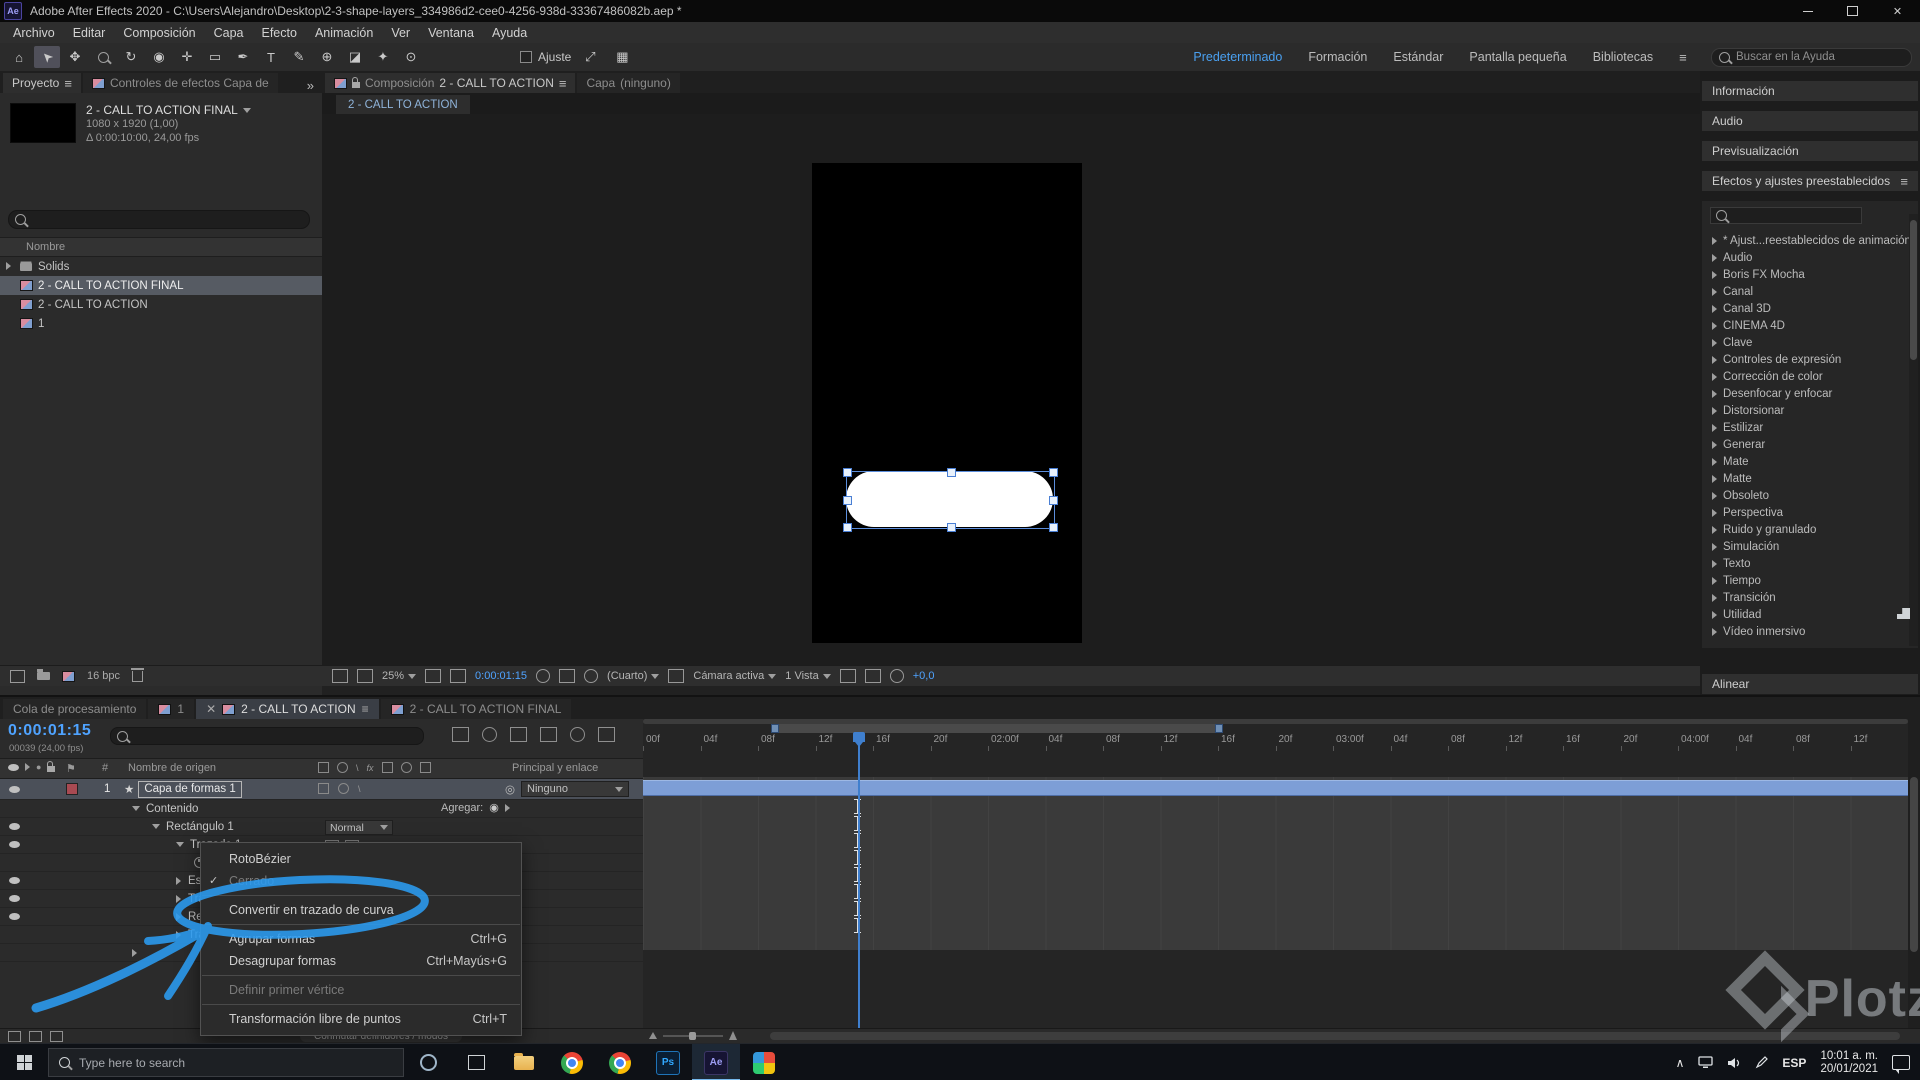 Image resolution: width=1920 pixels, height=1080 pixels. I want to click on tab-layer: Capa (ninguno), so click(628, 83).